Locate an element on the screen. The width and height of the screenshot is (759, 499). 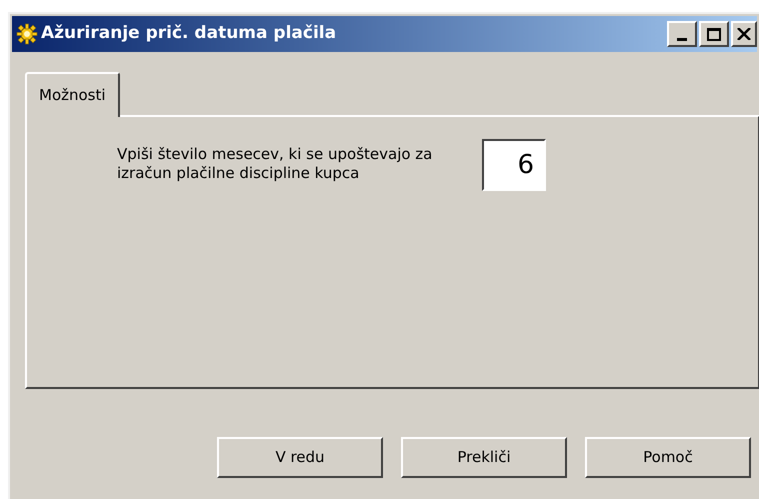
maximize-button is located at coordinates (714, 34).